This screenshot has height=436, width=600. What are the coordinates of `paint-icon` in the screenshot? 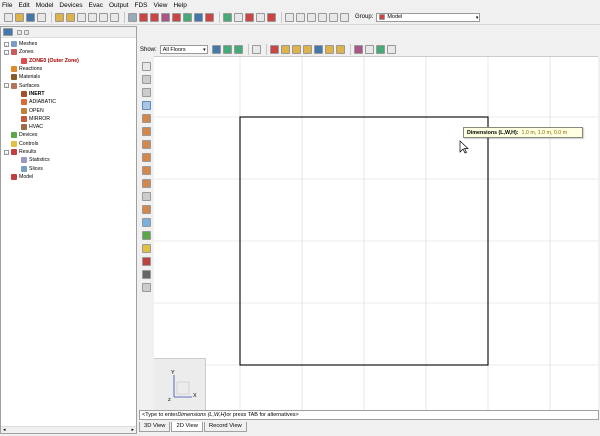 It's located at (146, 261).